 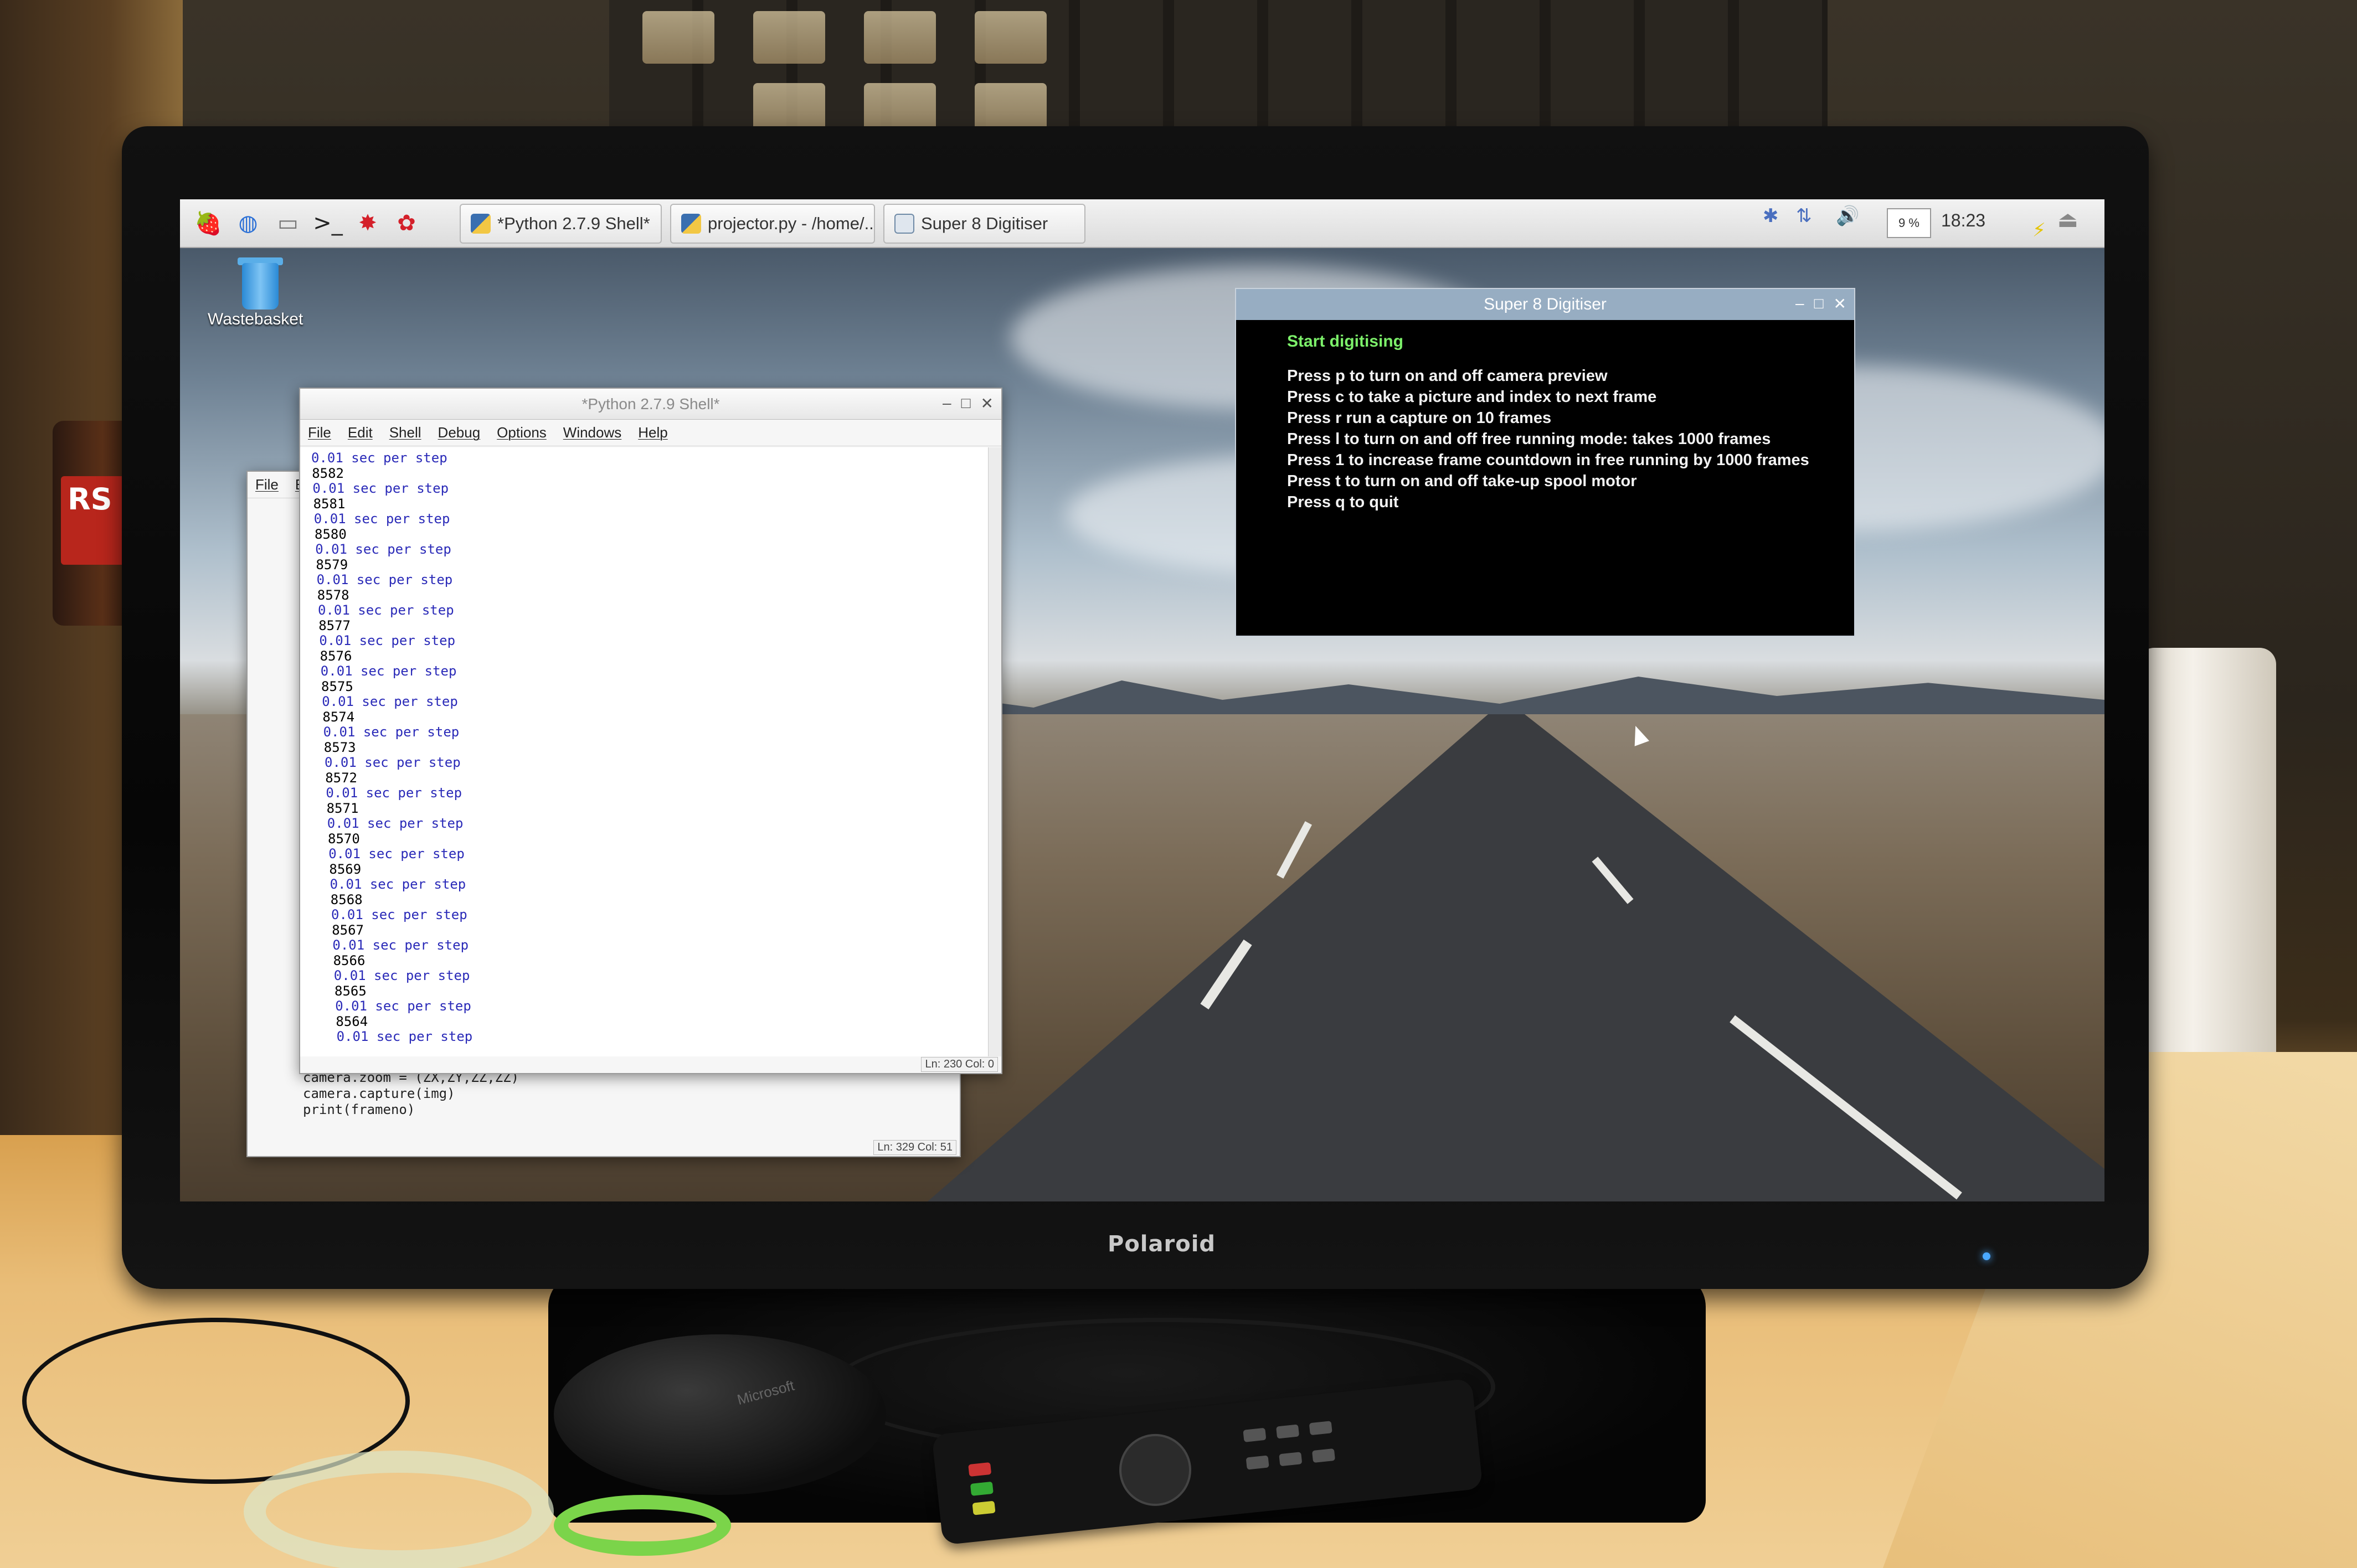 I want to click on tape-roll, so click(x=399, y=1509).